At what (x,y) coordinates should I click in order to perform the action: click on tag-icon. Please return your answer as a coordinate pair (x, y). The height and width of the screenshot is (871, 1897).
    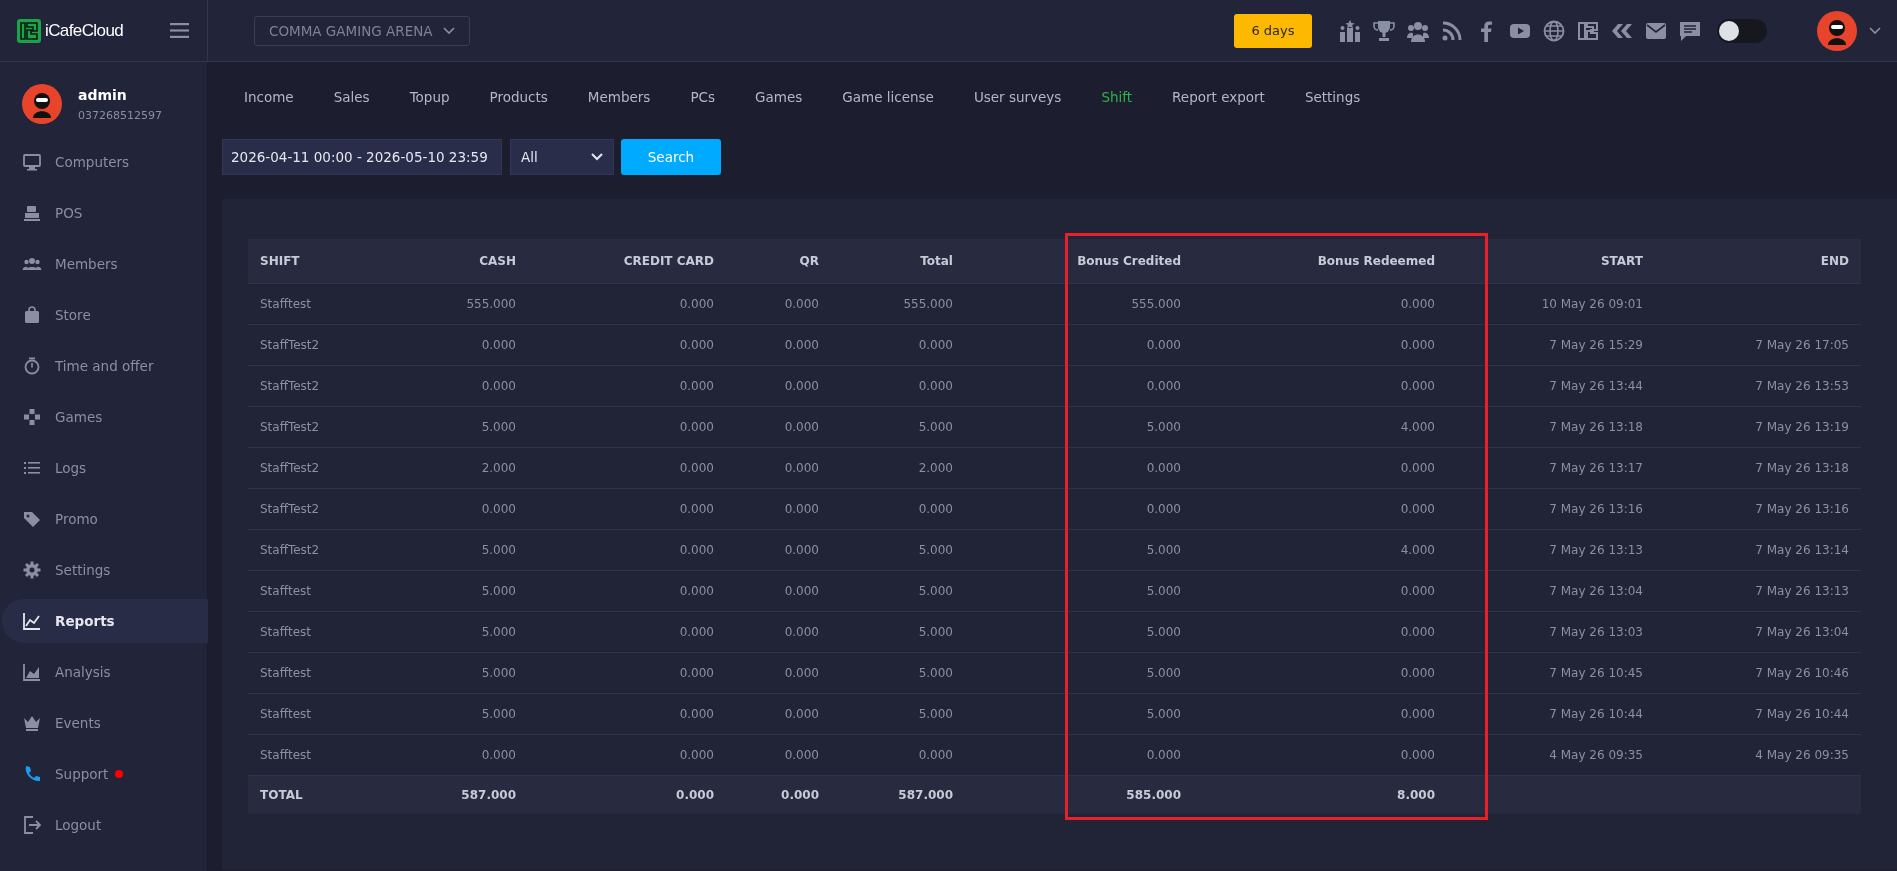
    Looking at the image, I should click on (32, 519).